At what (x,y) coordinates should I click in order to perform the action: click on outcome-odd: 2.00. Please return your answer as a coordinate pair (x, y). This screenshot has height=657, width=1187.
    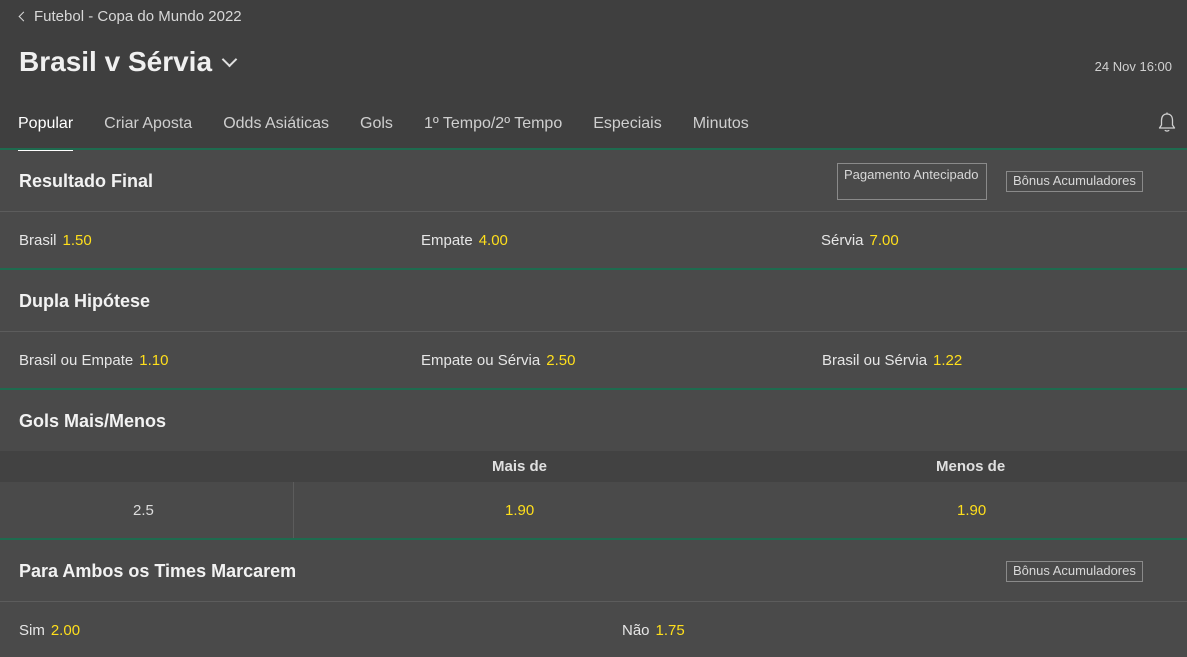
    Looking at the image, I should click on (65, 630).